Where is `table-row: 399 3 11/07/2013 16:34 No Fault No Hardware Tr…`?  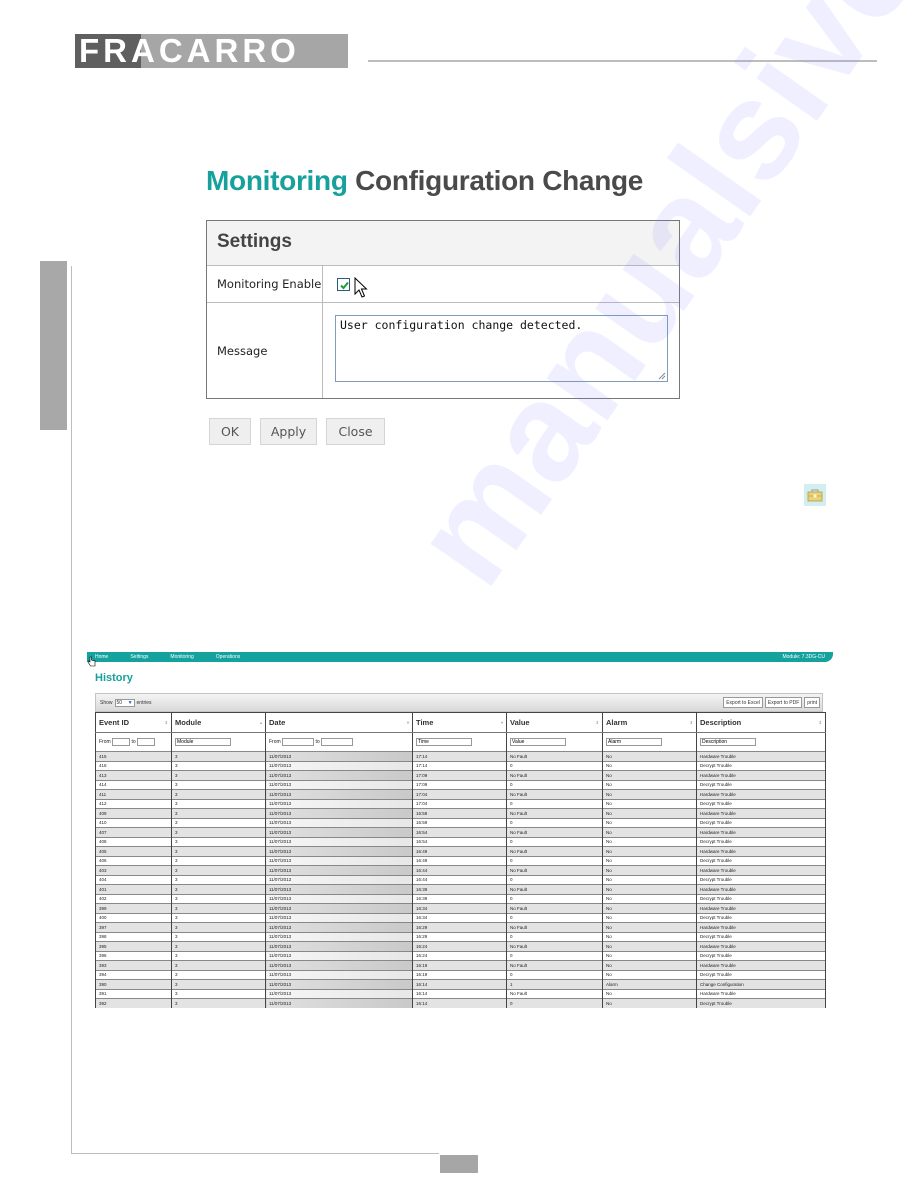 table-row: 399 3 11/07/2013 16:34 No Fault No Hardware Tr… is located at coordinates (460, 908).